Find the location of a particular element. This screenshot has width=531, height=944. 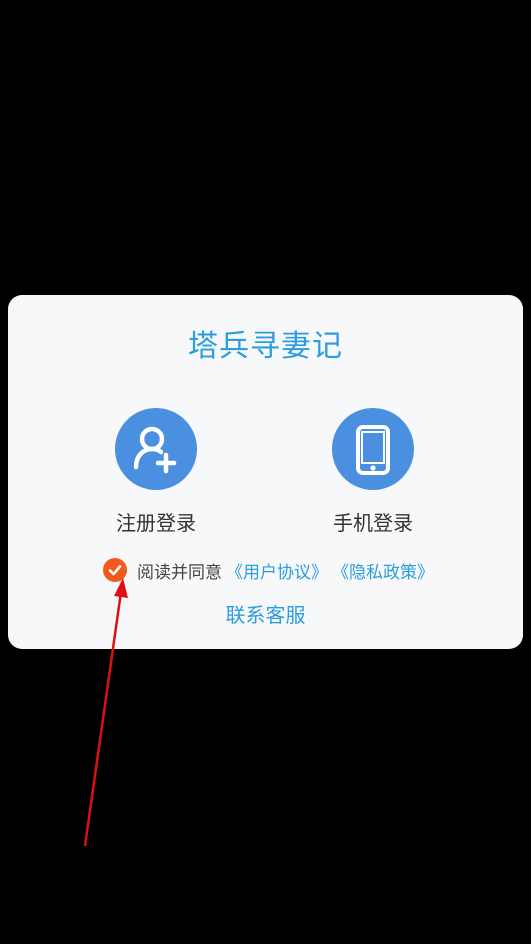

phone-icon is located at coordinates (373, 450).